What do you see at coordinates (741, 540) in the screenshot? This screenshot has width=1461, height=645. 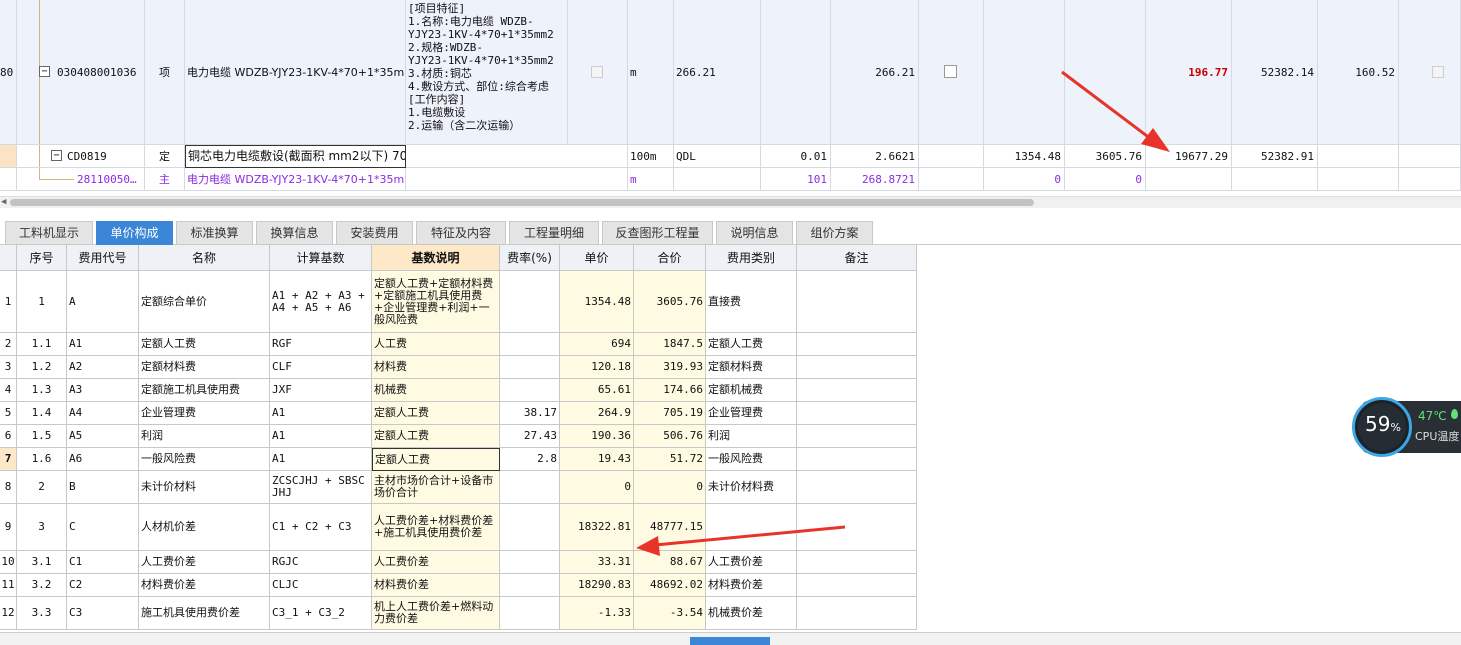 I see `arrow-to-c-price` at bounding box center [741, 540].